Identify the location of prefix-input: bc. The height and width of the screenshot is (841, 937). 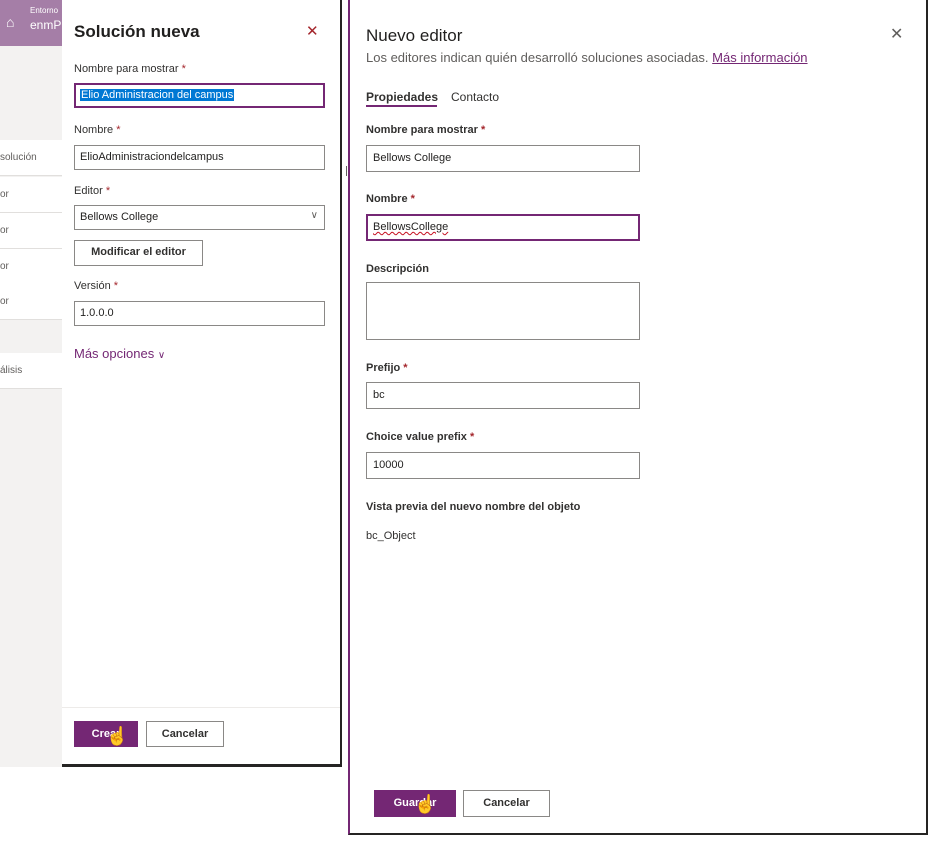
(503, 395).